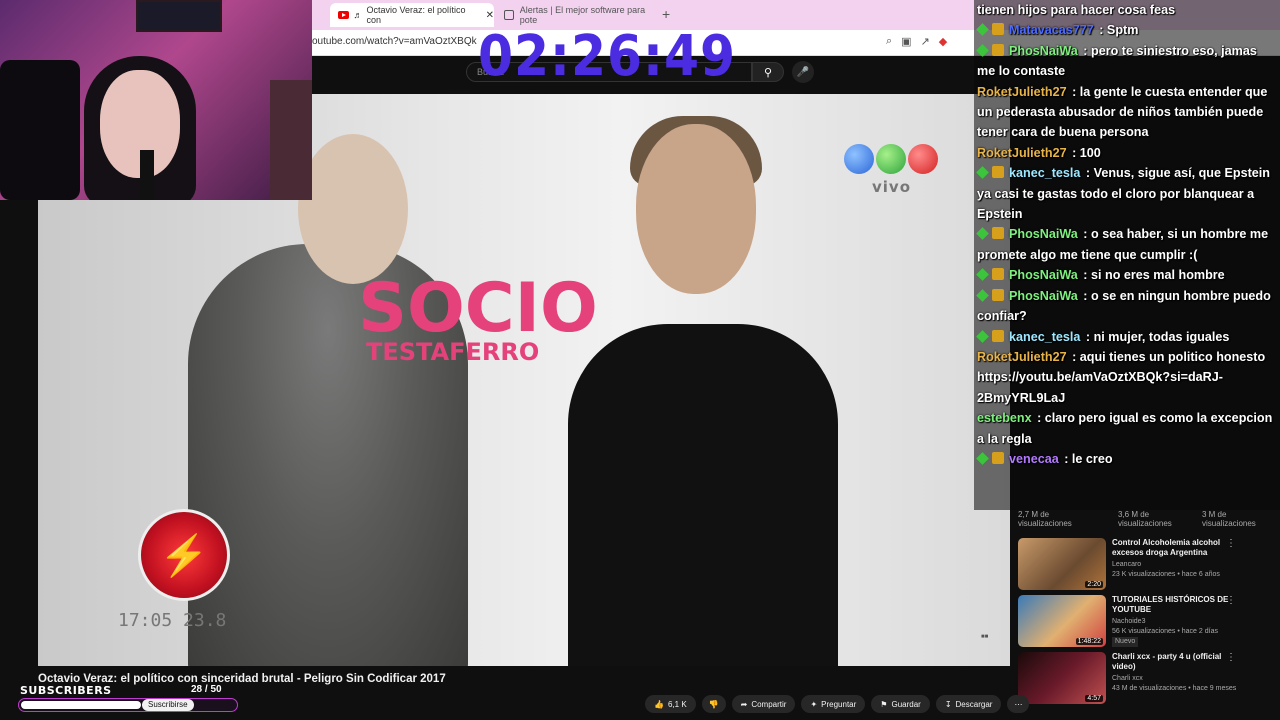  Describe the element at coordinates (1182, 622) in the screenshot. I see `channel-name: Nachoide3` at that location.